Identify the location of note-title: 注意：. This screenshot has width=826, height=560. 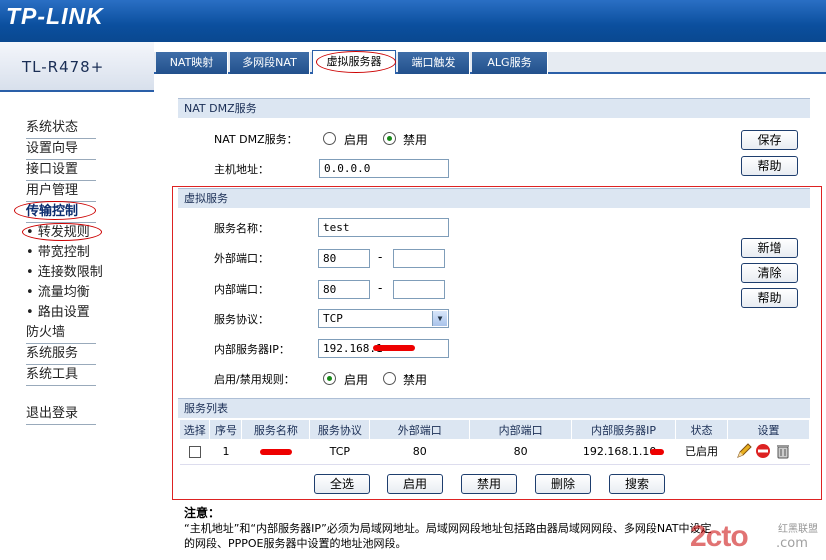
(202, 513).